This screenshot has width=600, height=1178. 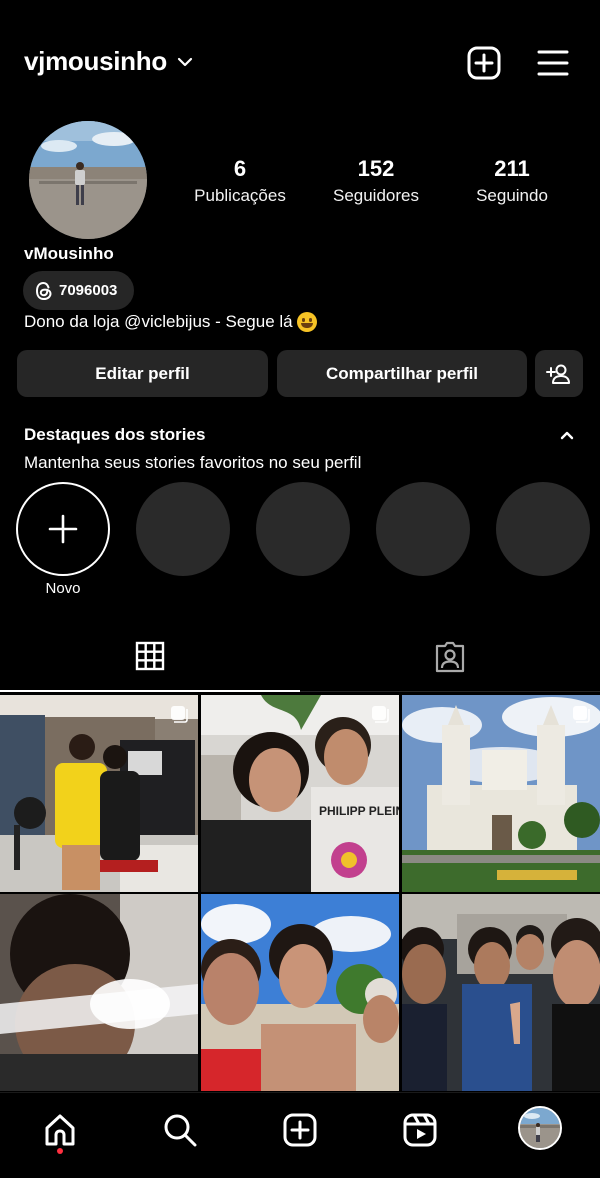 I want to click on followers-label: Seguidores, so click(x=375, y=195).